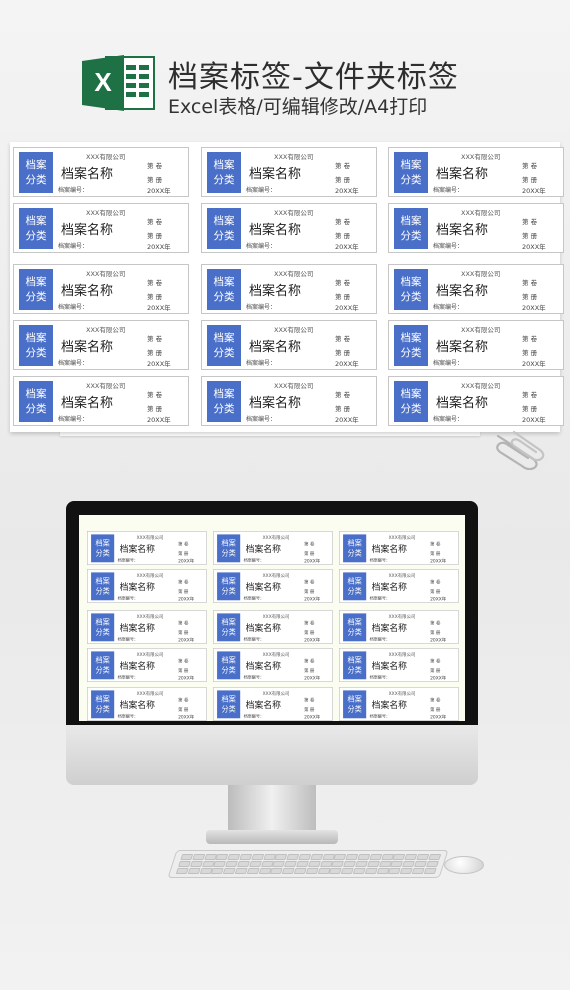  What do you see at coordinates (464, 865) in the screenshot?
I see `mouse-icon` at bounding box center [464, 865].